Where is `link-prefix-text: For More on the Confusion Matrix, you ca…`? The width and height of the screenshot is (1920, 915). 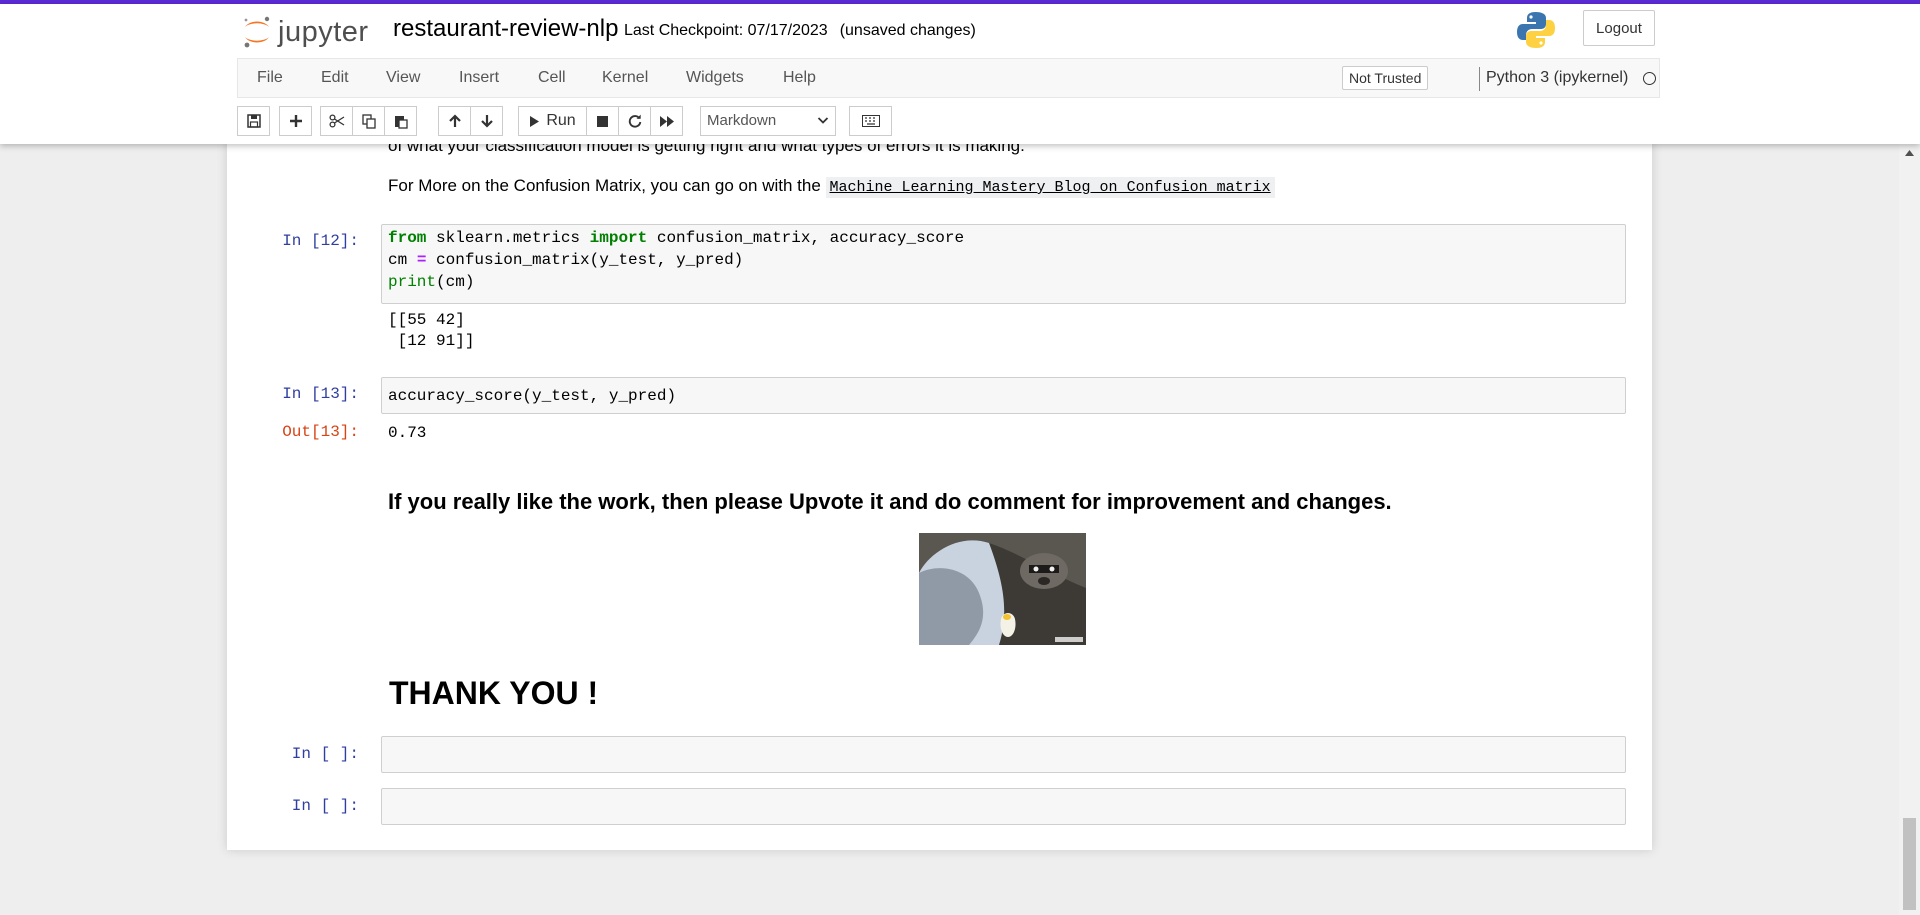 link-prefix-text: For More on the Confusion Matrix, you ca… is located at coordinates (604, 185).